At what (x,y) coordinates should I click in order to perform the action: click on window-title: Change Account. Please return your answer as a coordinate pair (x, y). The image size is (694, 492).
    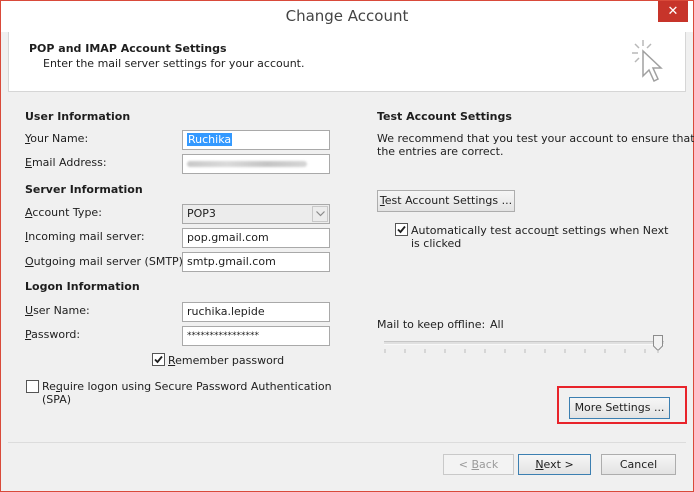
    Looking at the image, I should click on (347, 16).